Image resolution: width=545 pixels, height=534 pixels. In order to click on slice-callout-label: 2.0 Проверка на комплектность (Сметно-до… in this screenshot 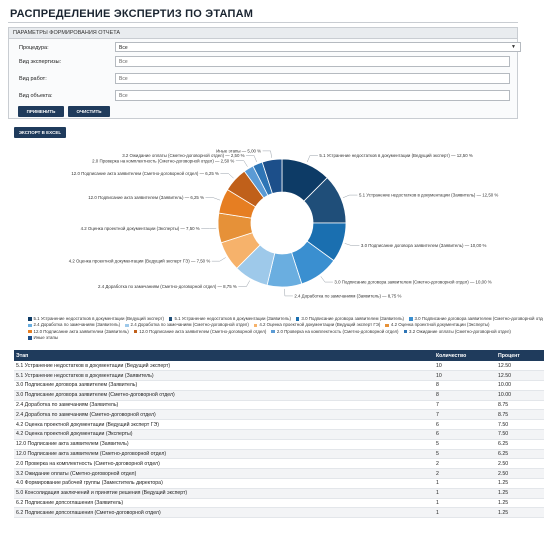, I will do `click(163, 160)`.